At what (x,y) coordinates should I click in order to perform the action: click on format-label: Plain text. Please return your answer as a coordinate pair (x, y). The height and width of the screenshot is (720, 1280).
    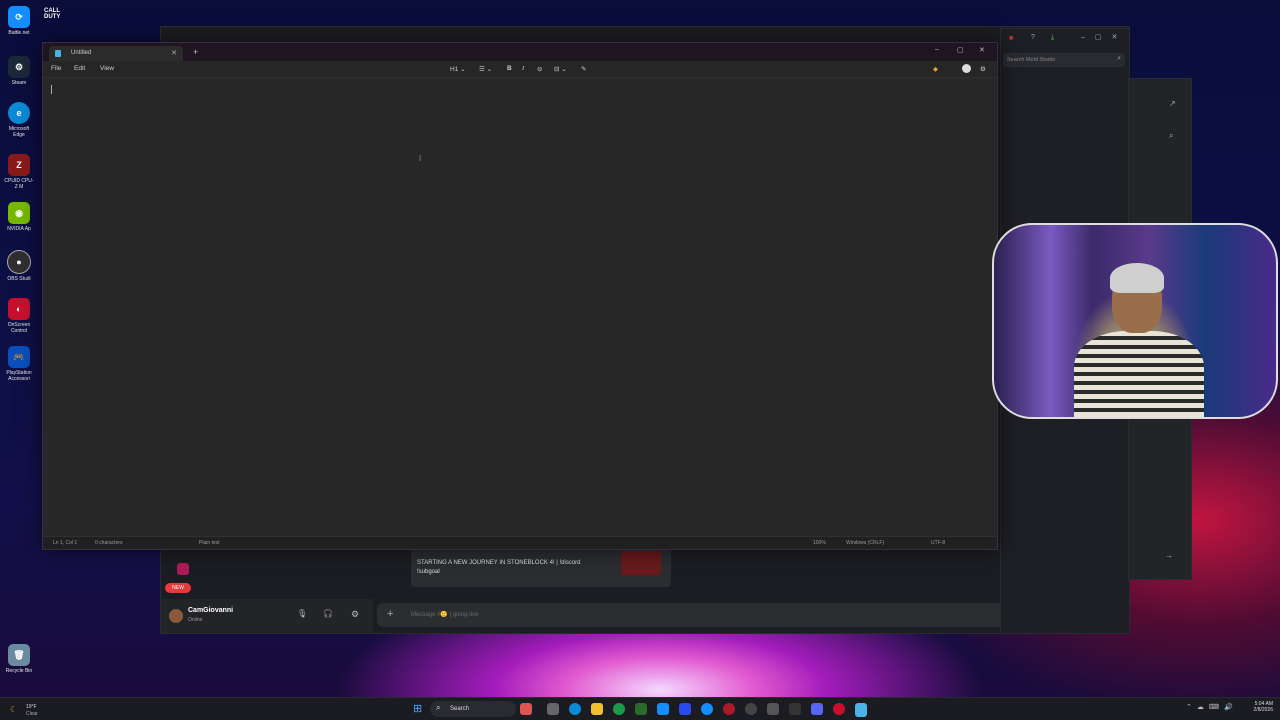
    Looking at the image, I should click on (209, 543).